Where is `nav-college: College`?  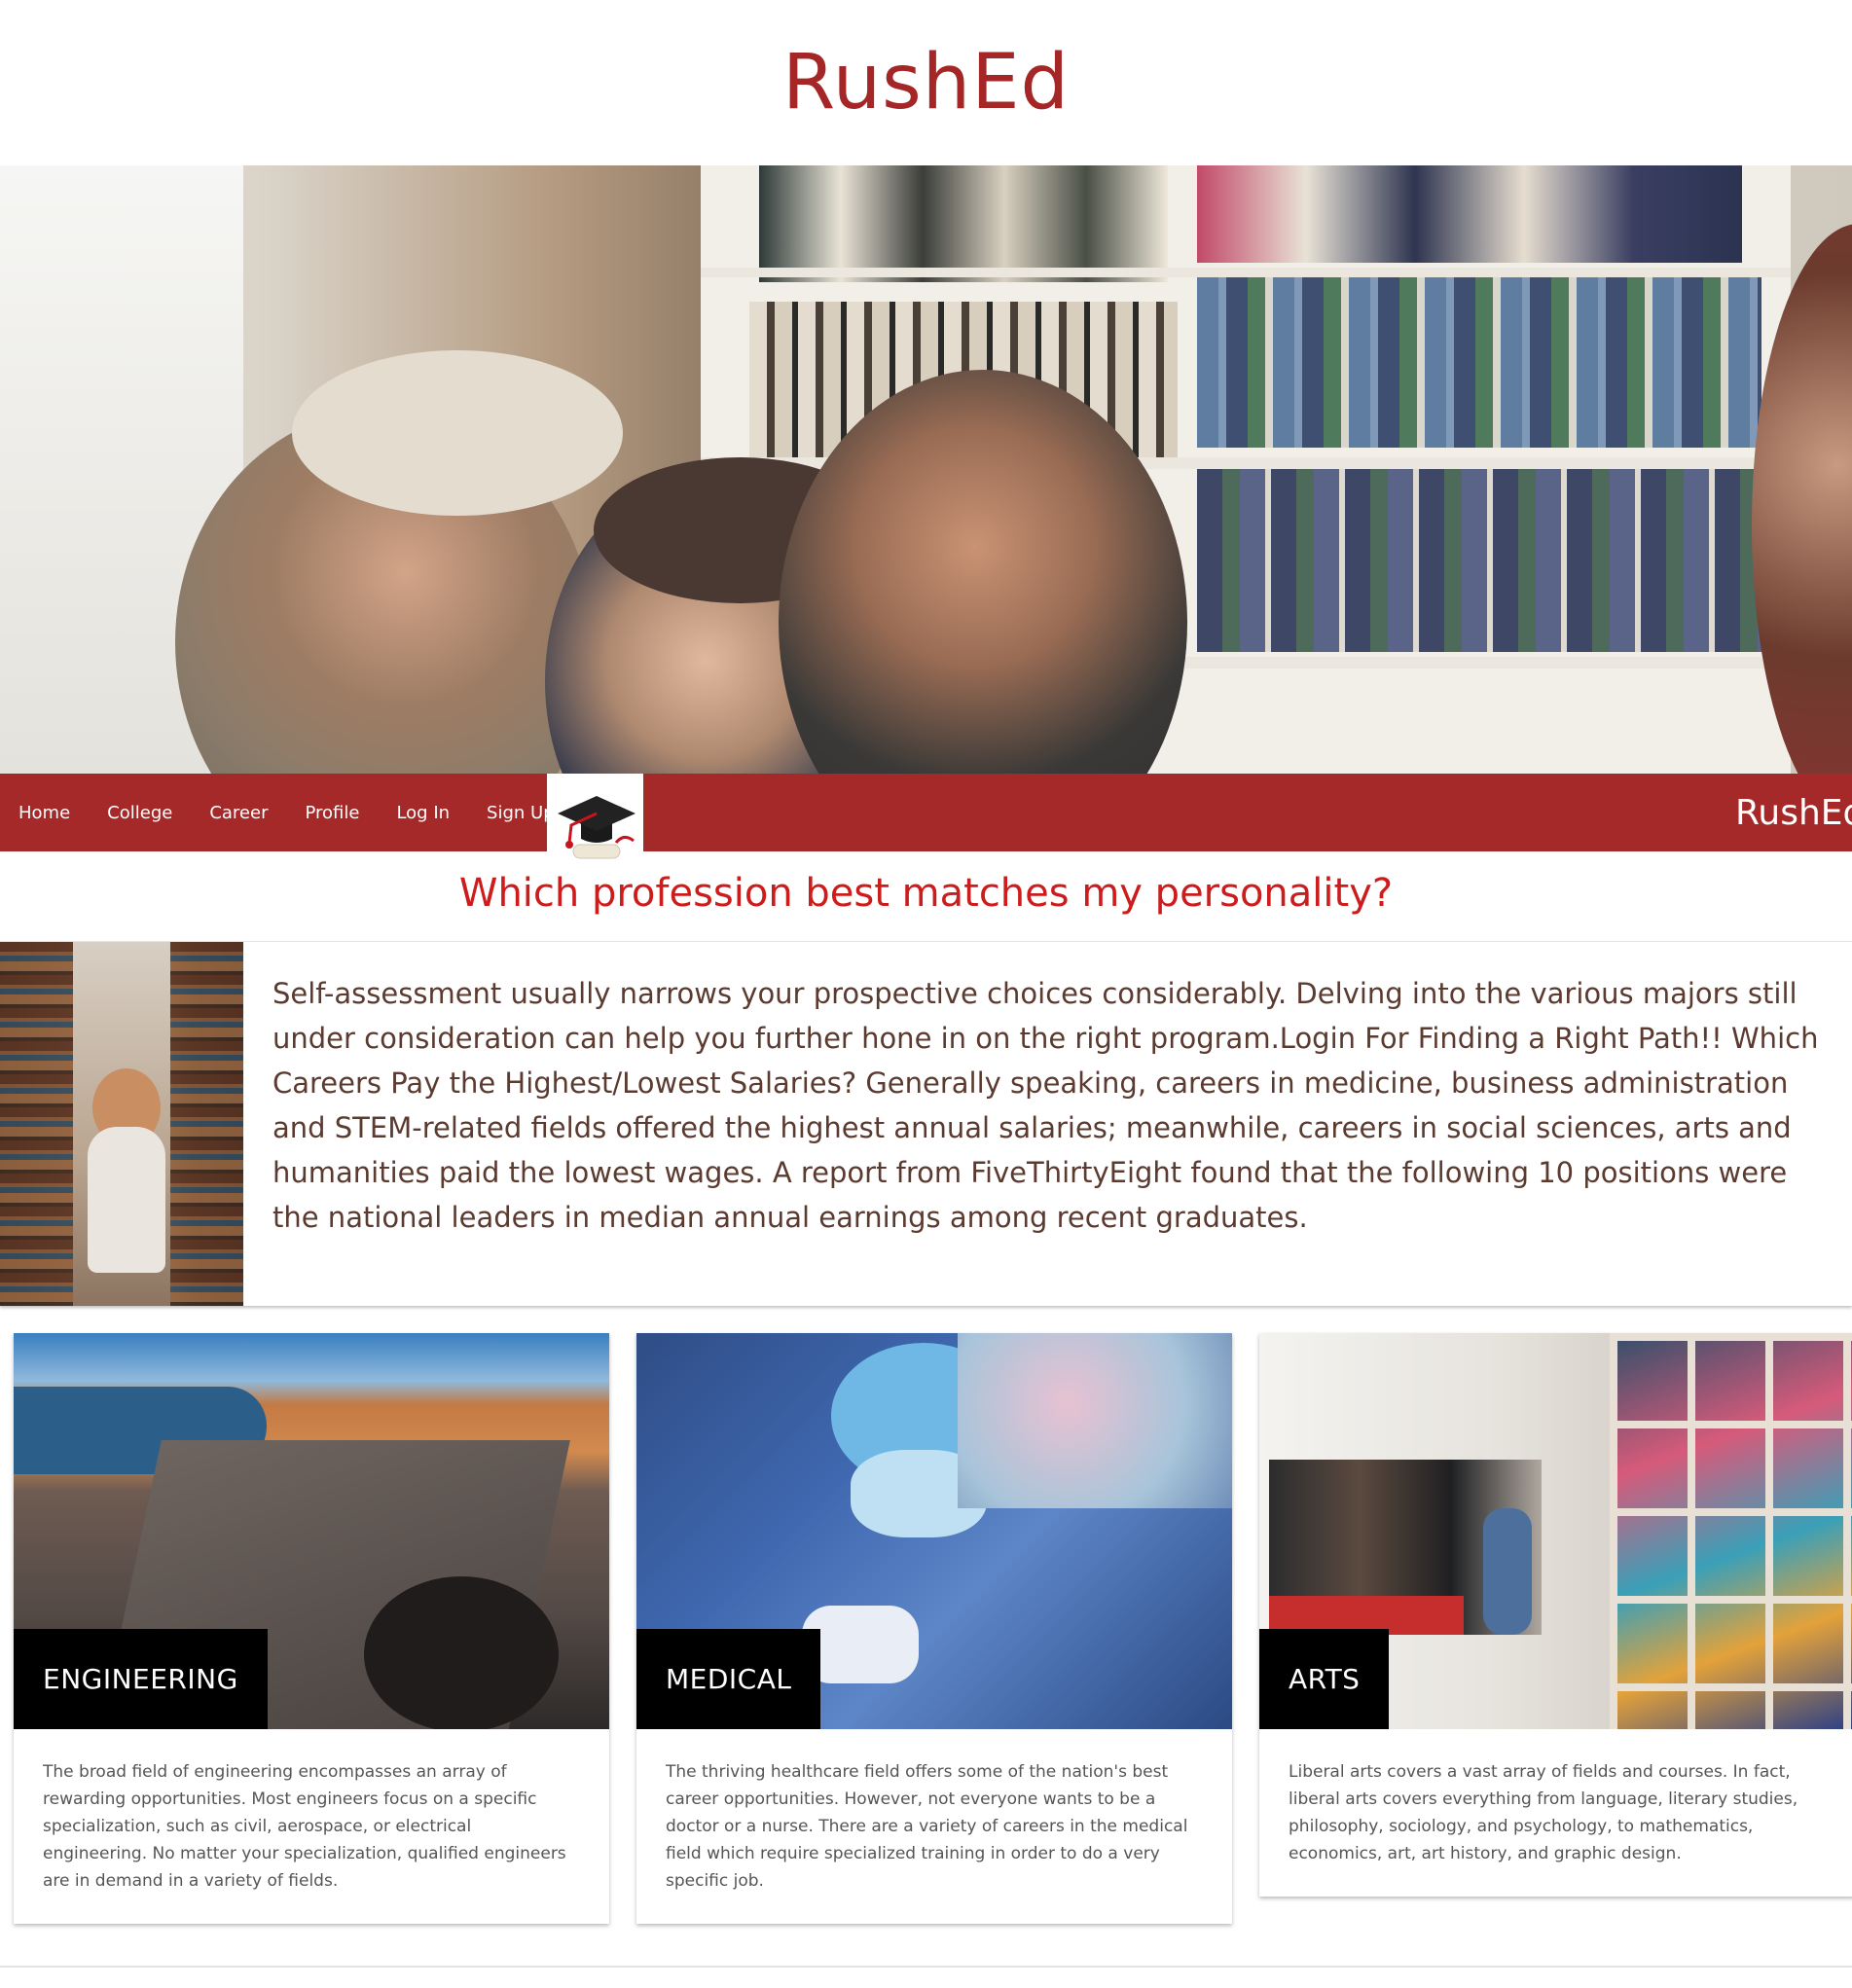
nav-college: College is located at coordinates (140, 813).